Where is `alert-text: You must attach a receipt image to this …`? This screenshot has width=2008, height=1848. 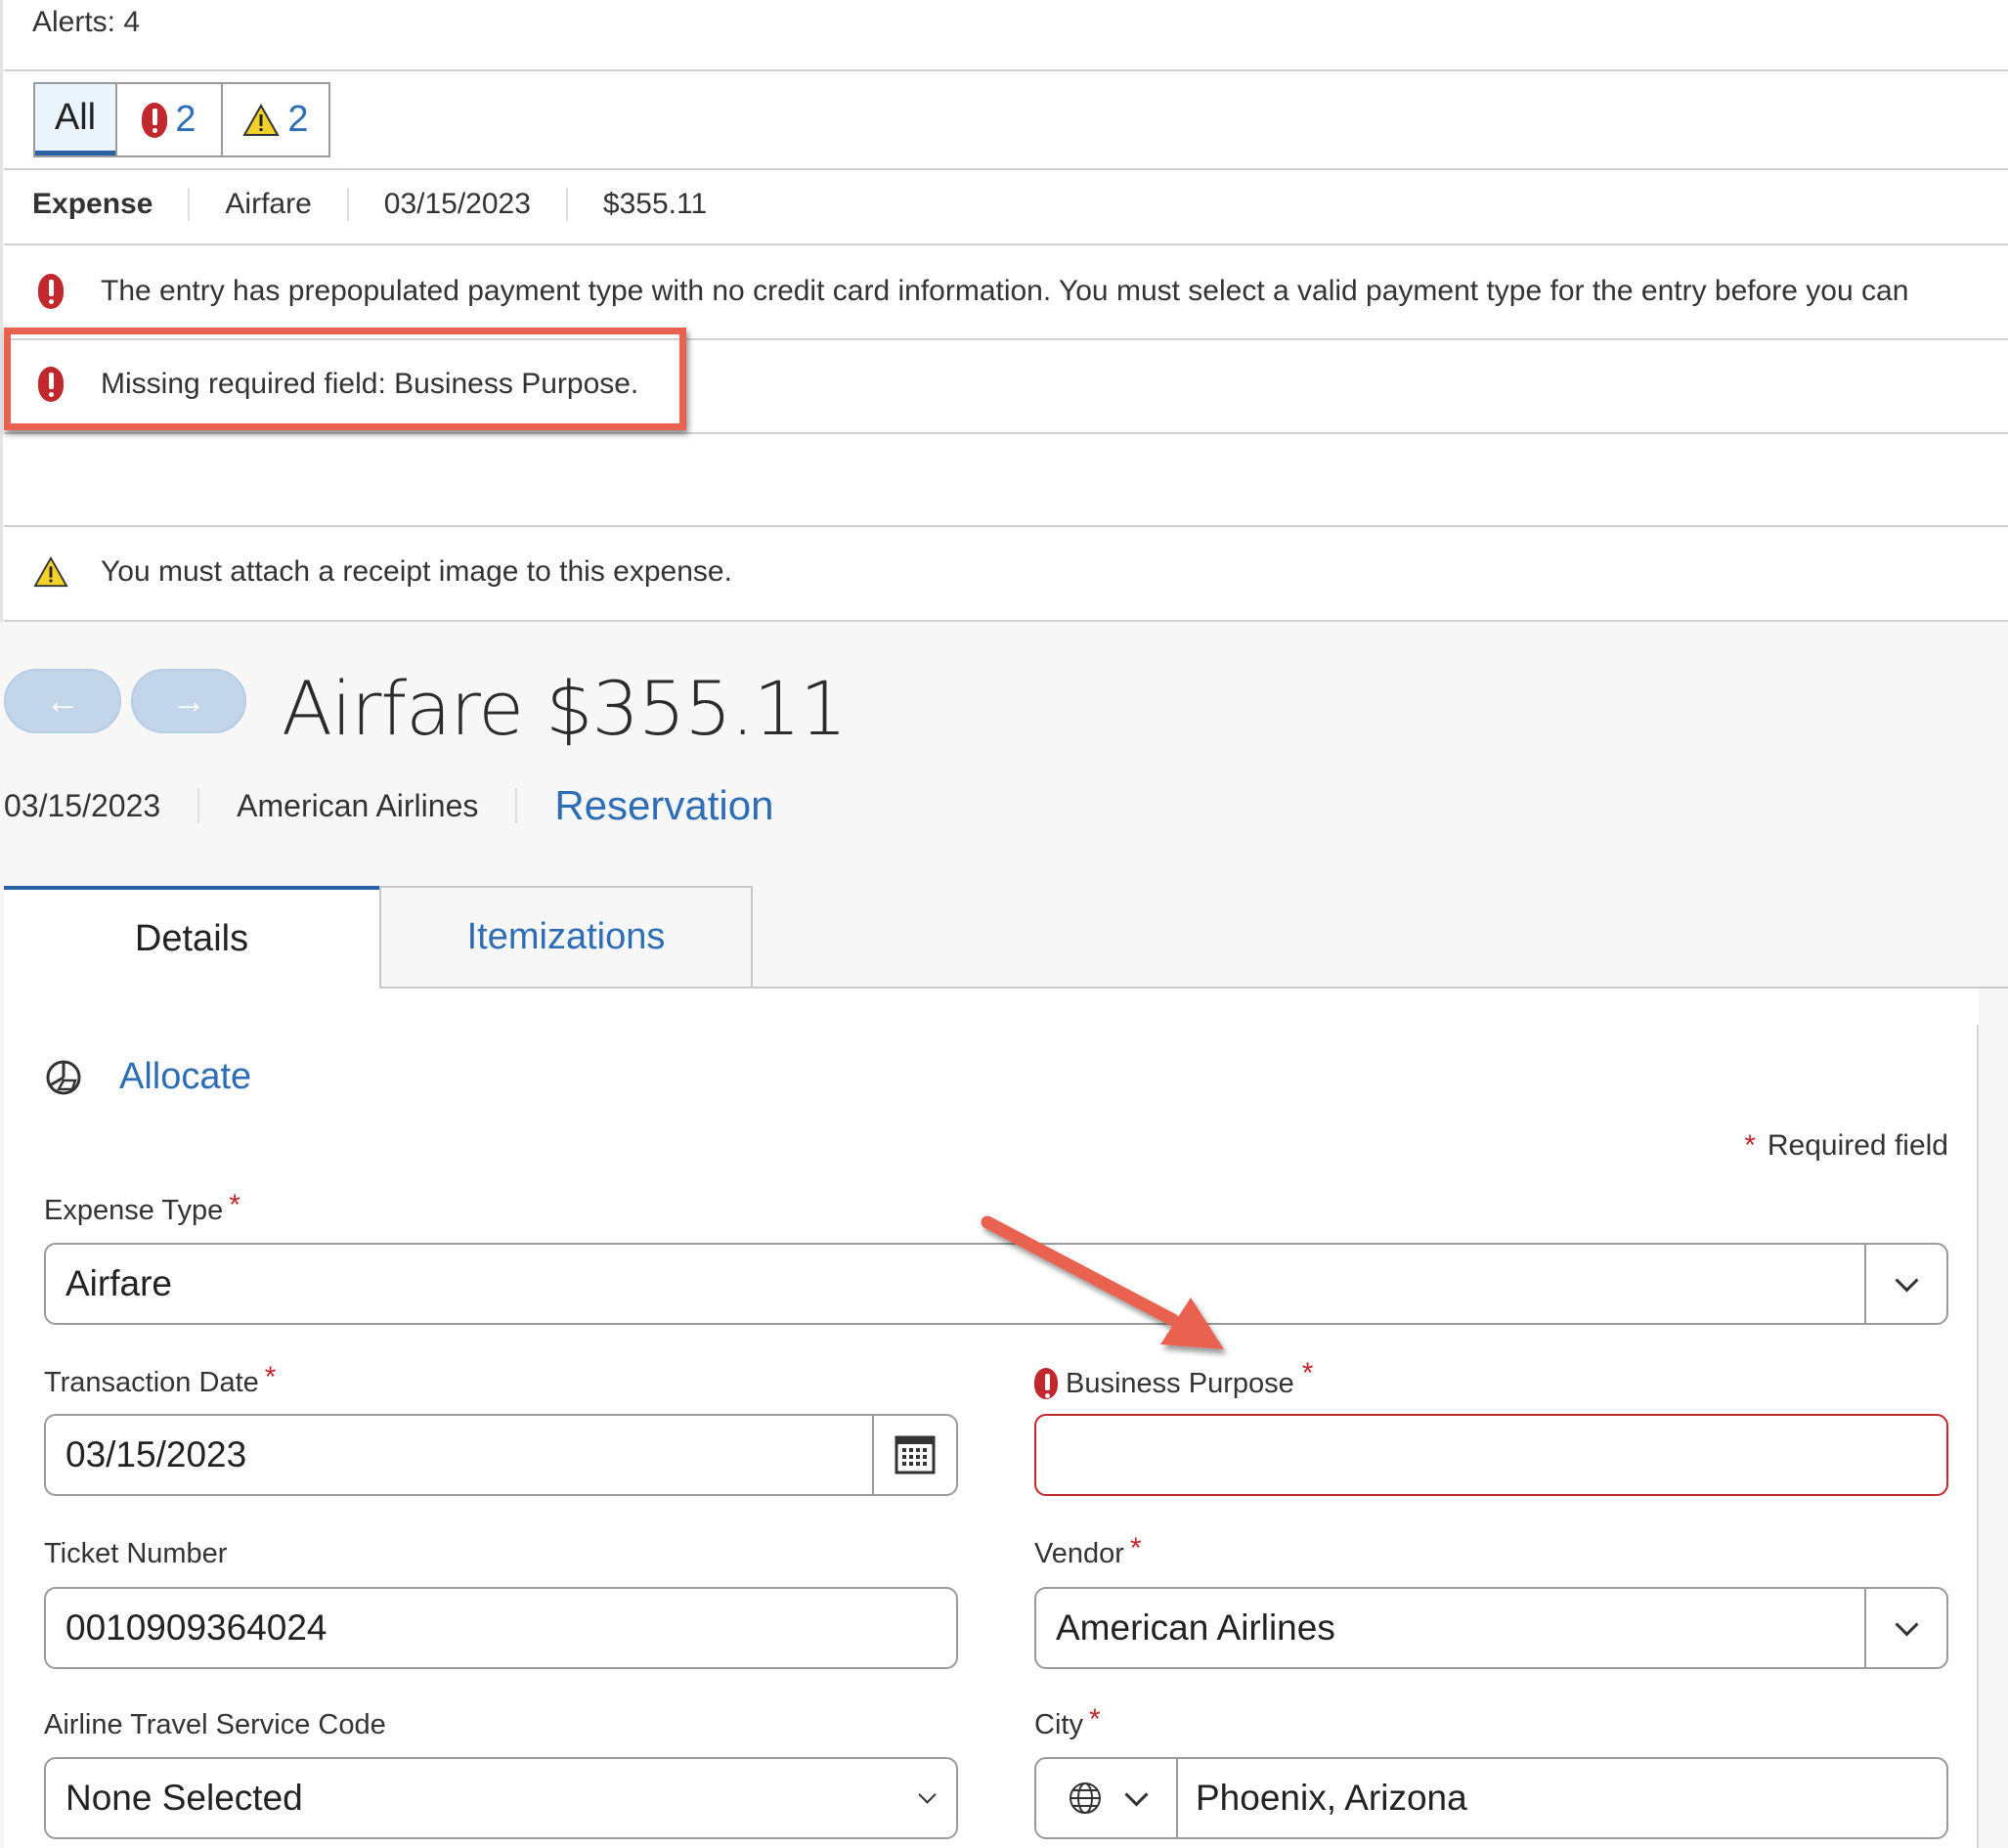 alert-text: You must attach a receipt image to this … is located at coordinates (417, 571).